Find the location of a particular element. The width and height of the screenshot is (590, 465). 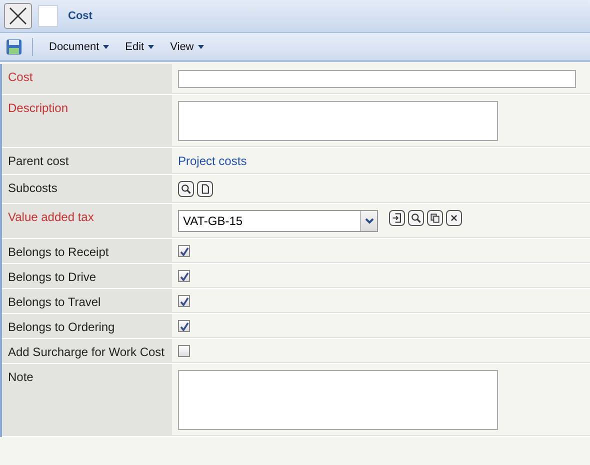

menu-button: View is located at coordinates (187, 46).